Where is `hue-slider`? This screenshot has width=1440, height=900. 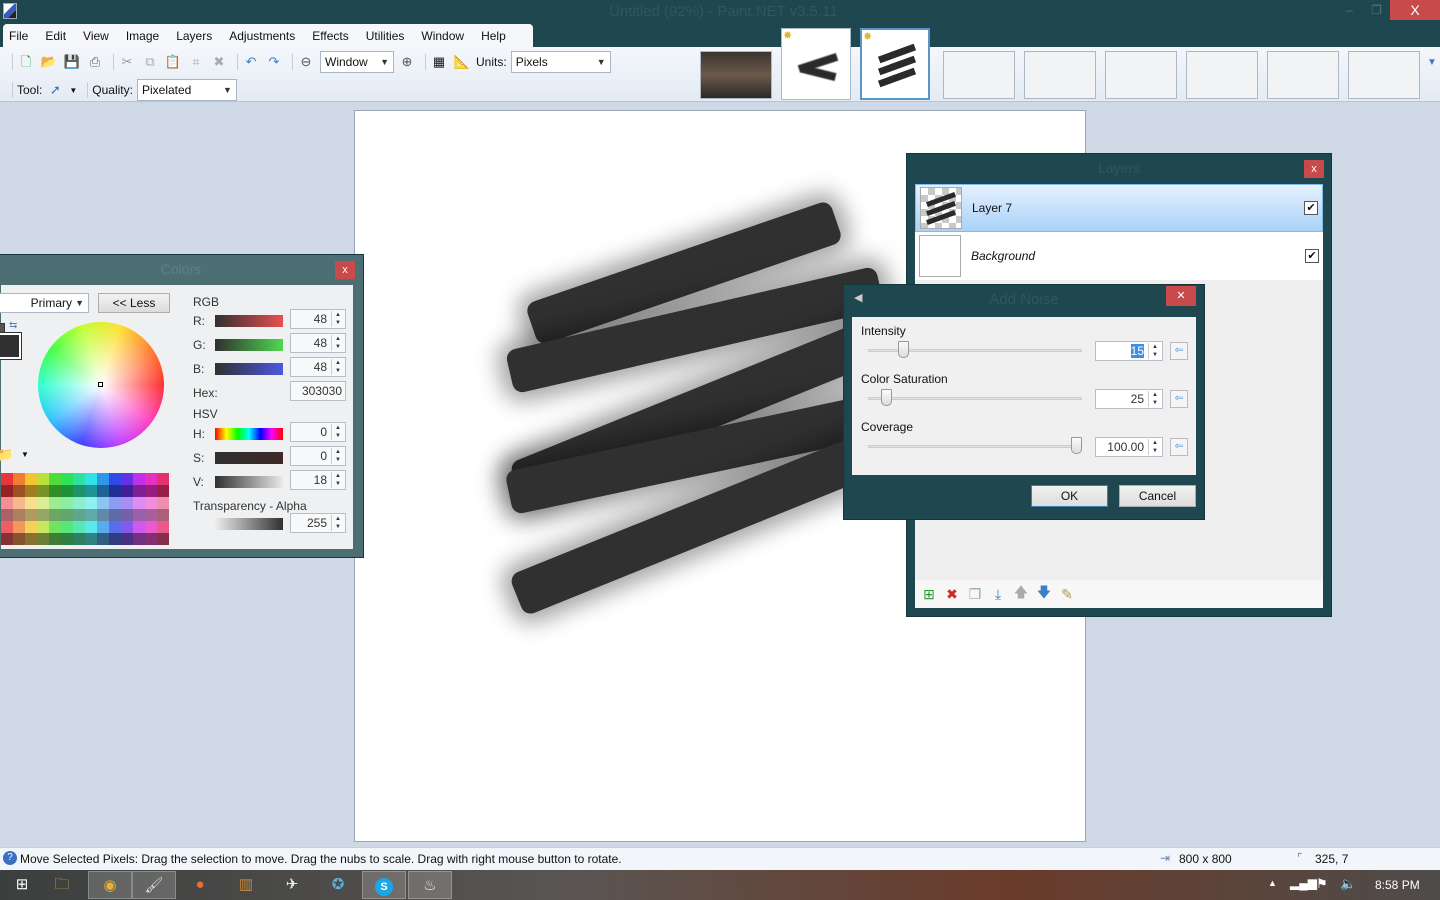 hue-slider is located at coordinates (249, 434).